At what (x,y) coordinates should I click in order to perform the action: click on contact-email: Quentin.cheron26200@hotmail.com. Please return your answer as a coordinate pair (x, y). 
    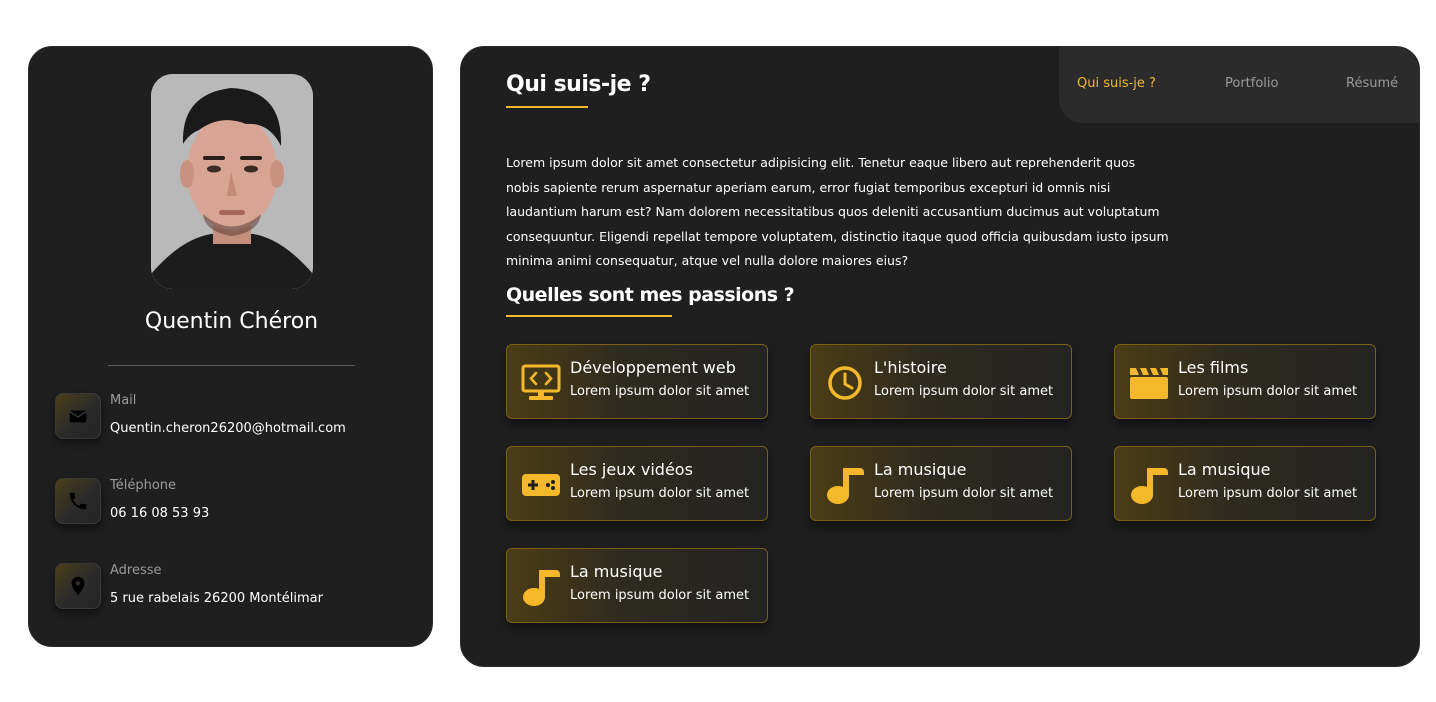
    Looking at the image, I should click on (228, 428).